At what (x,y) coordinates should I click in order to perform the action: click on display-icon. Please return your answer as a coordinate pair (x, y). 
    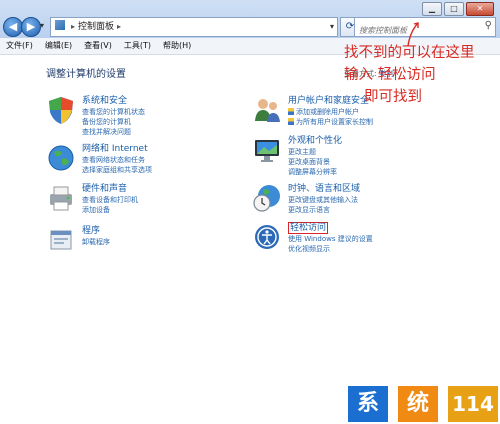
    Looking at the image, I should click on (267, 150).